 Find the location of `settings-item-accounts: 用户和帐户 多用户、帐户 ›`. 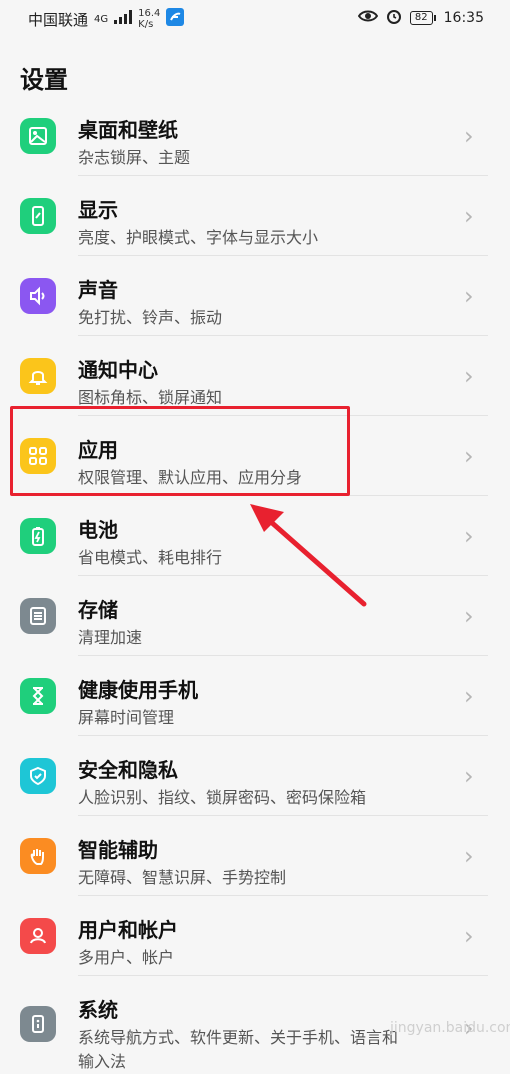

settings-item-accounts: 用户和帐户 多用户、帐户 › is located at coordinates (255, 936).